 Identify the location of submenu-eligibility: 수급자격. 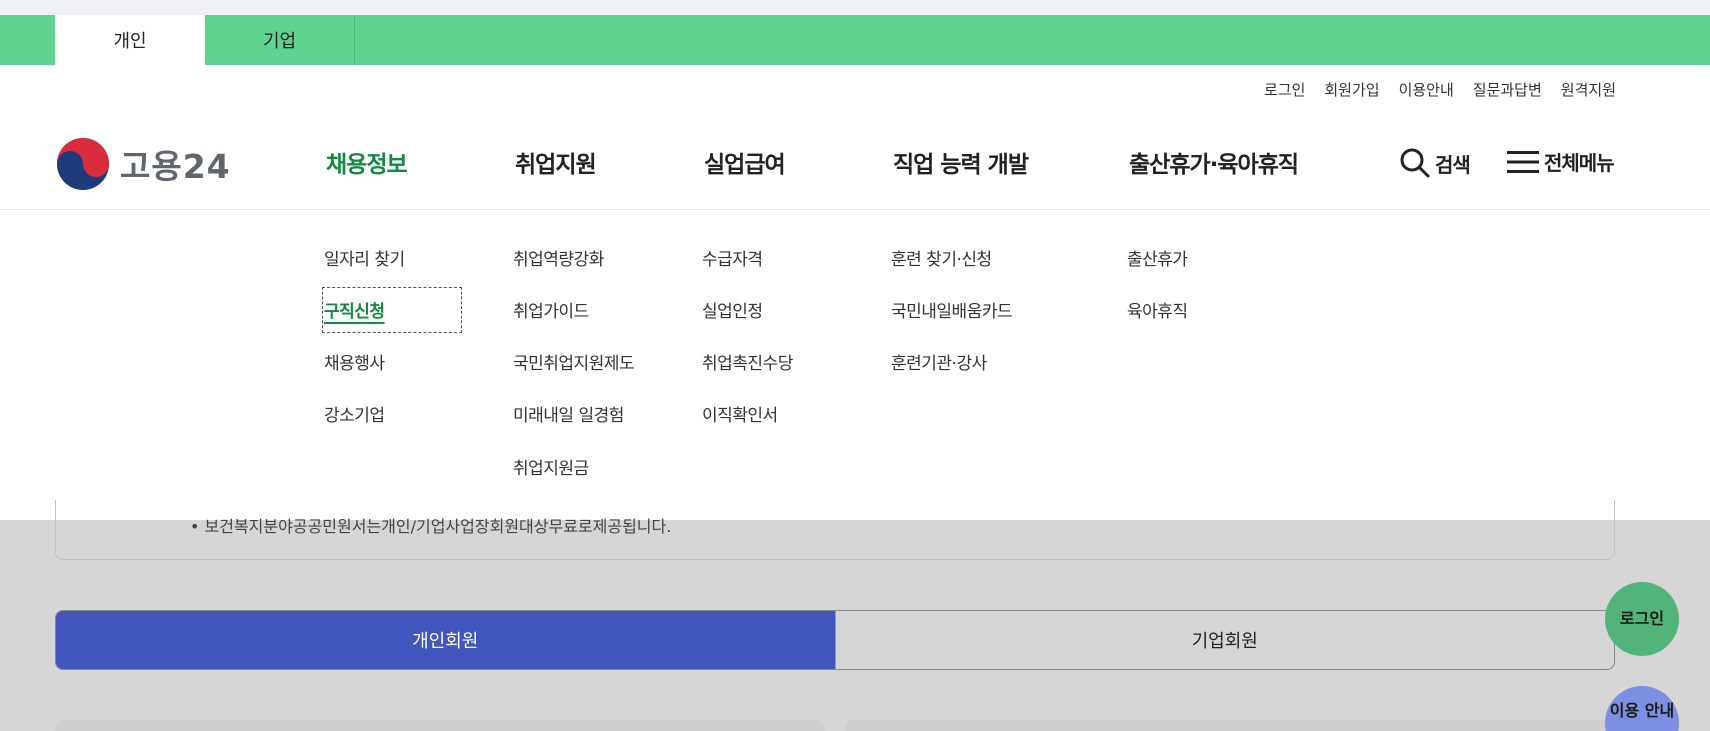
(732, 257).